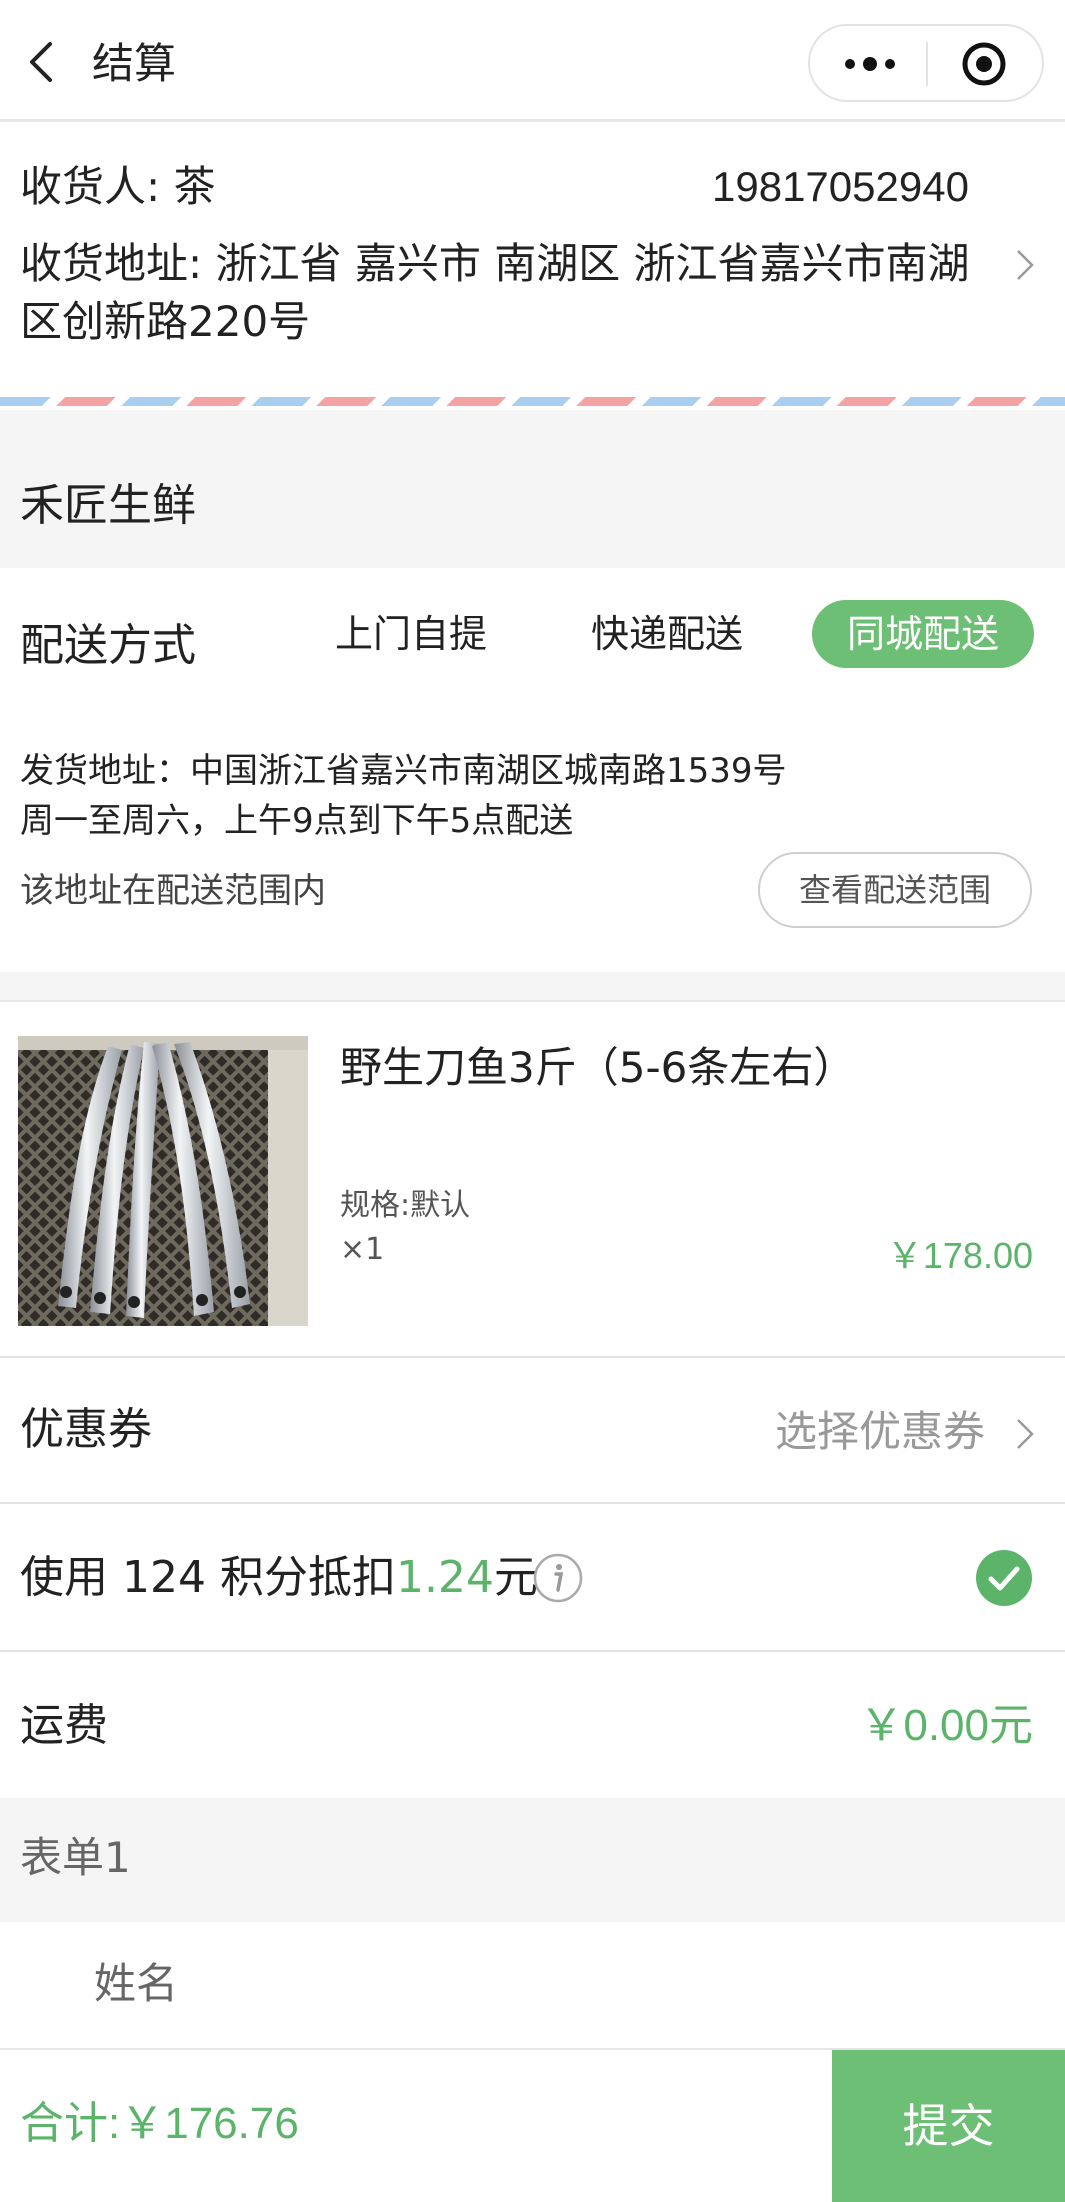  I want to click on delivery-range-status: 该地址在配送范围内, so click(173, 891).